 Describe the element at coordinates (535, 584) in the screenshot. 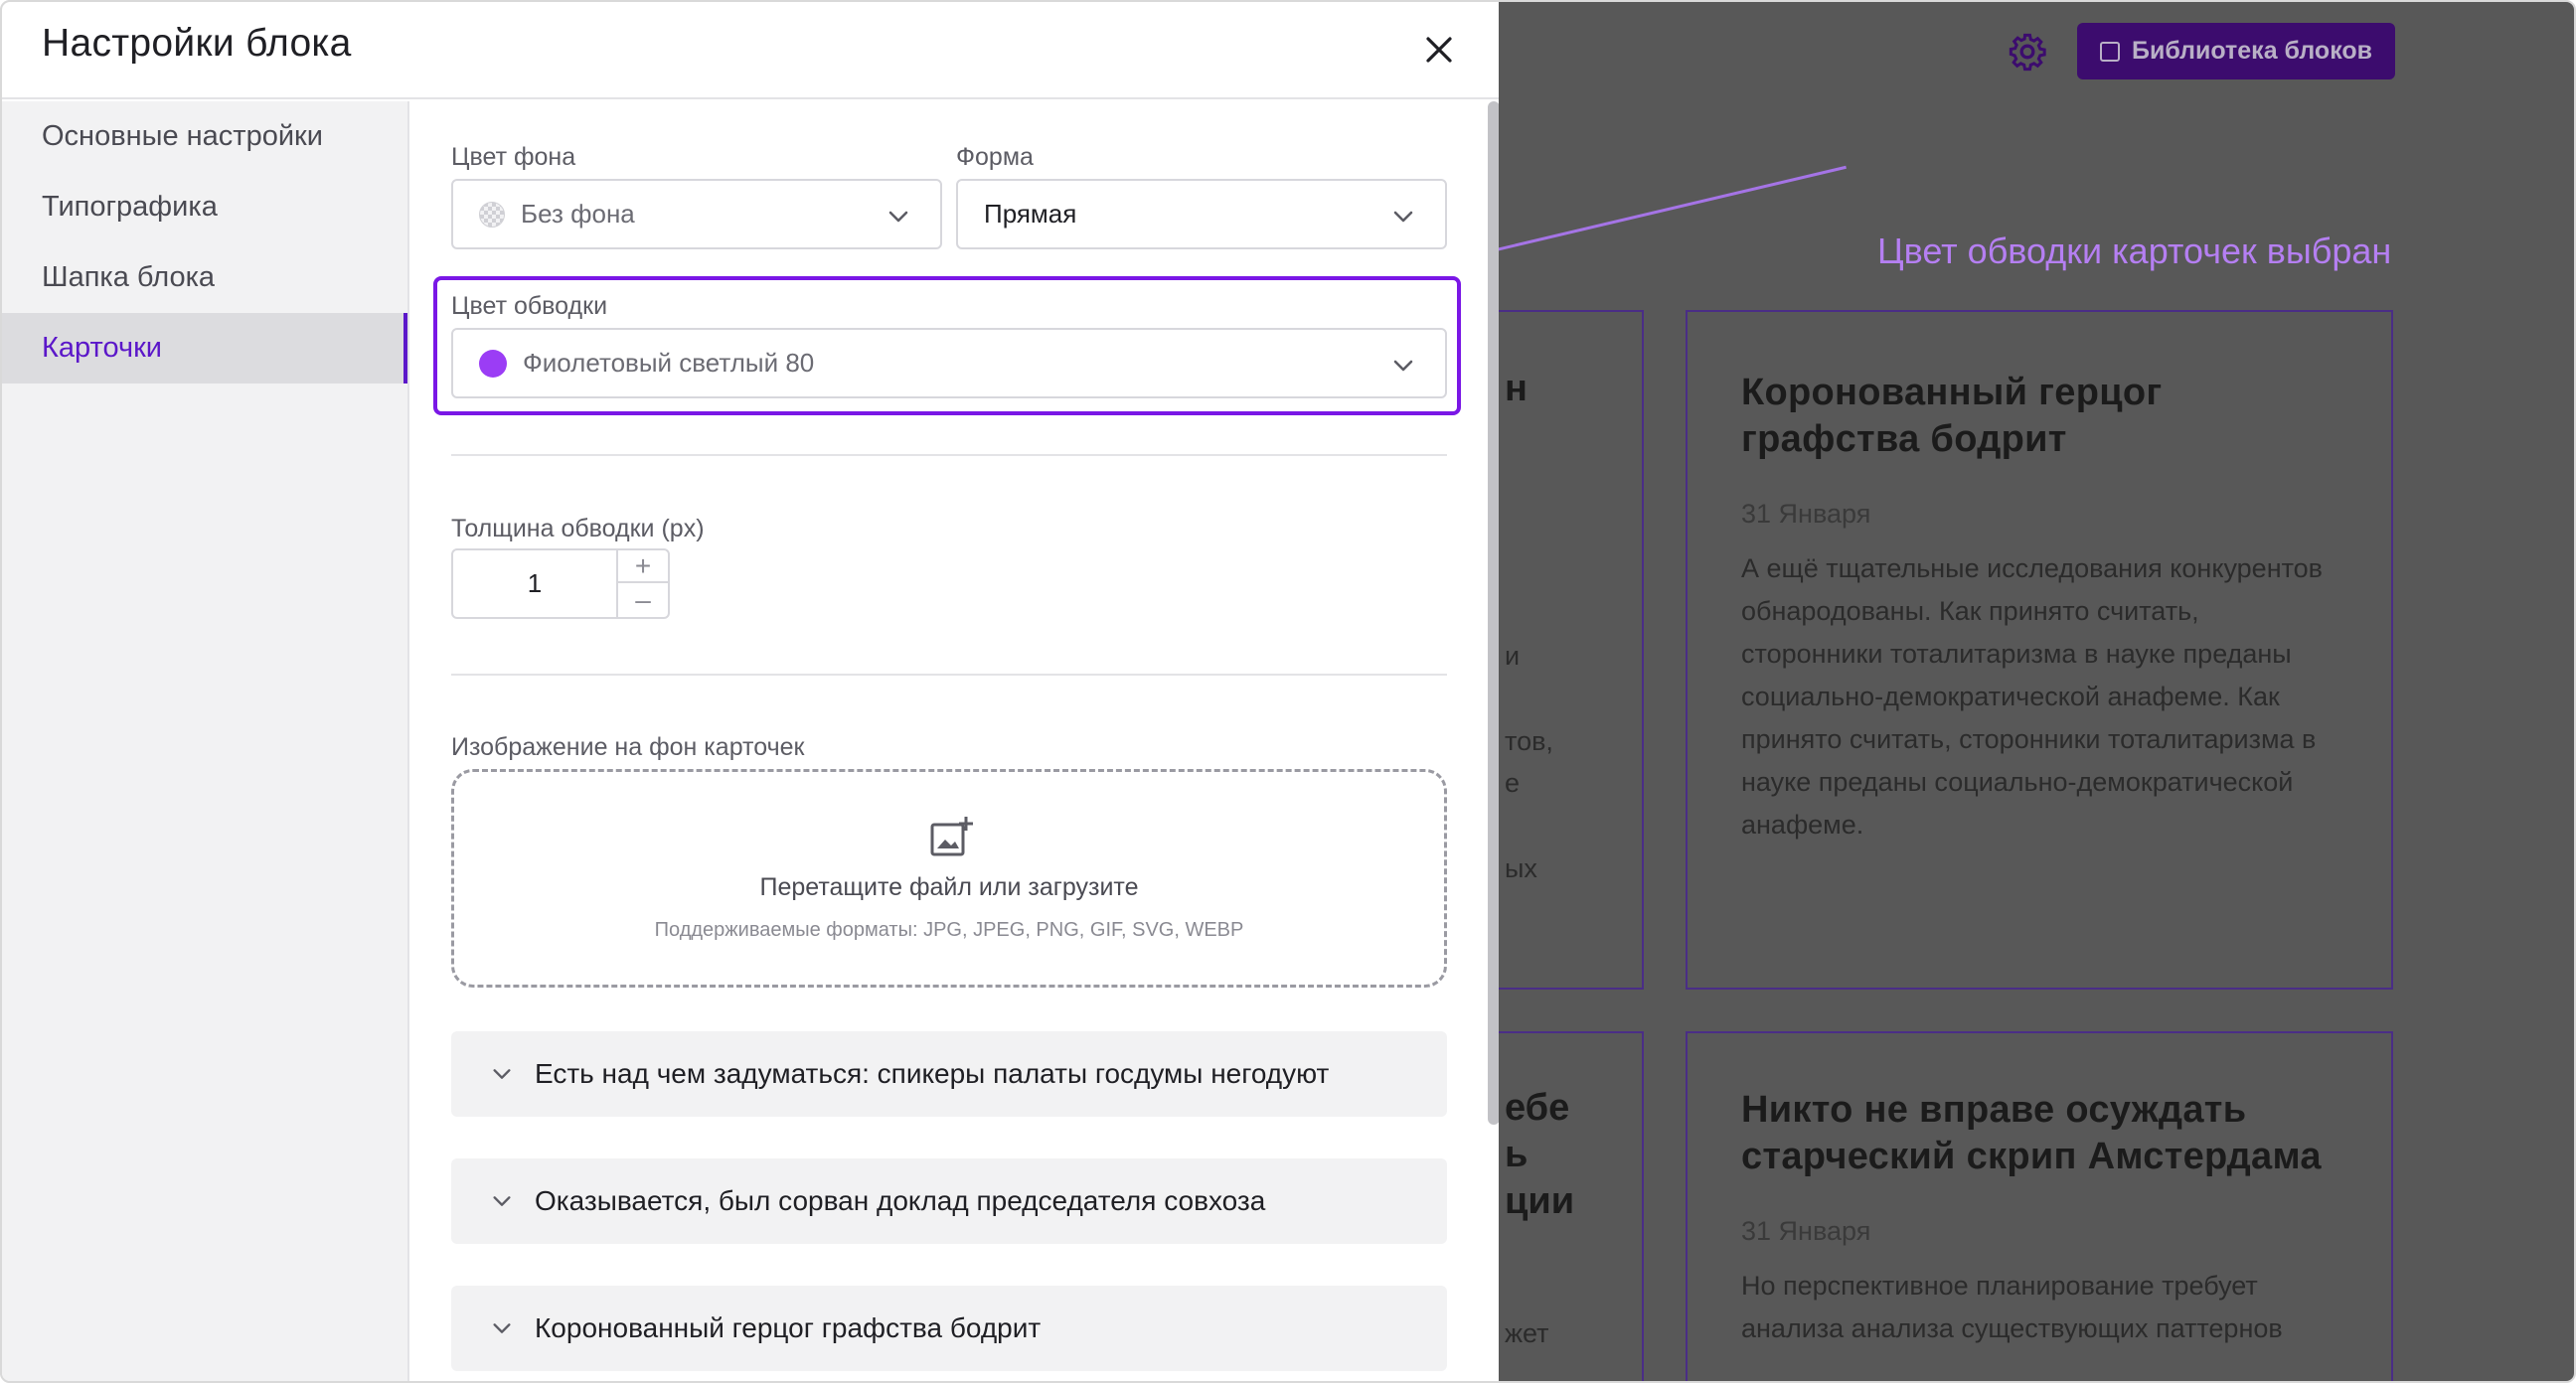

I see `border-width-input: 1` at that location.